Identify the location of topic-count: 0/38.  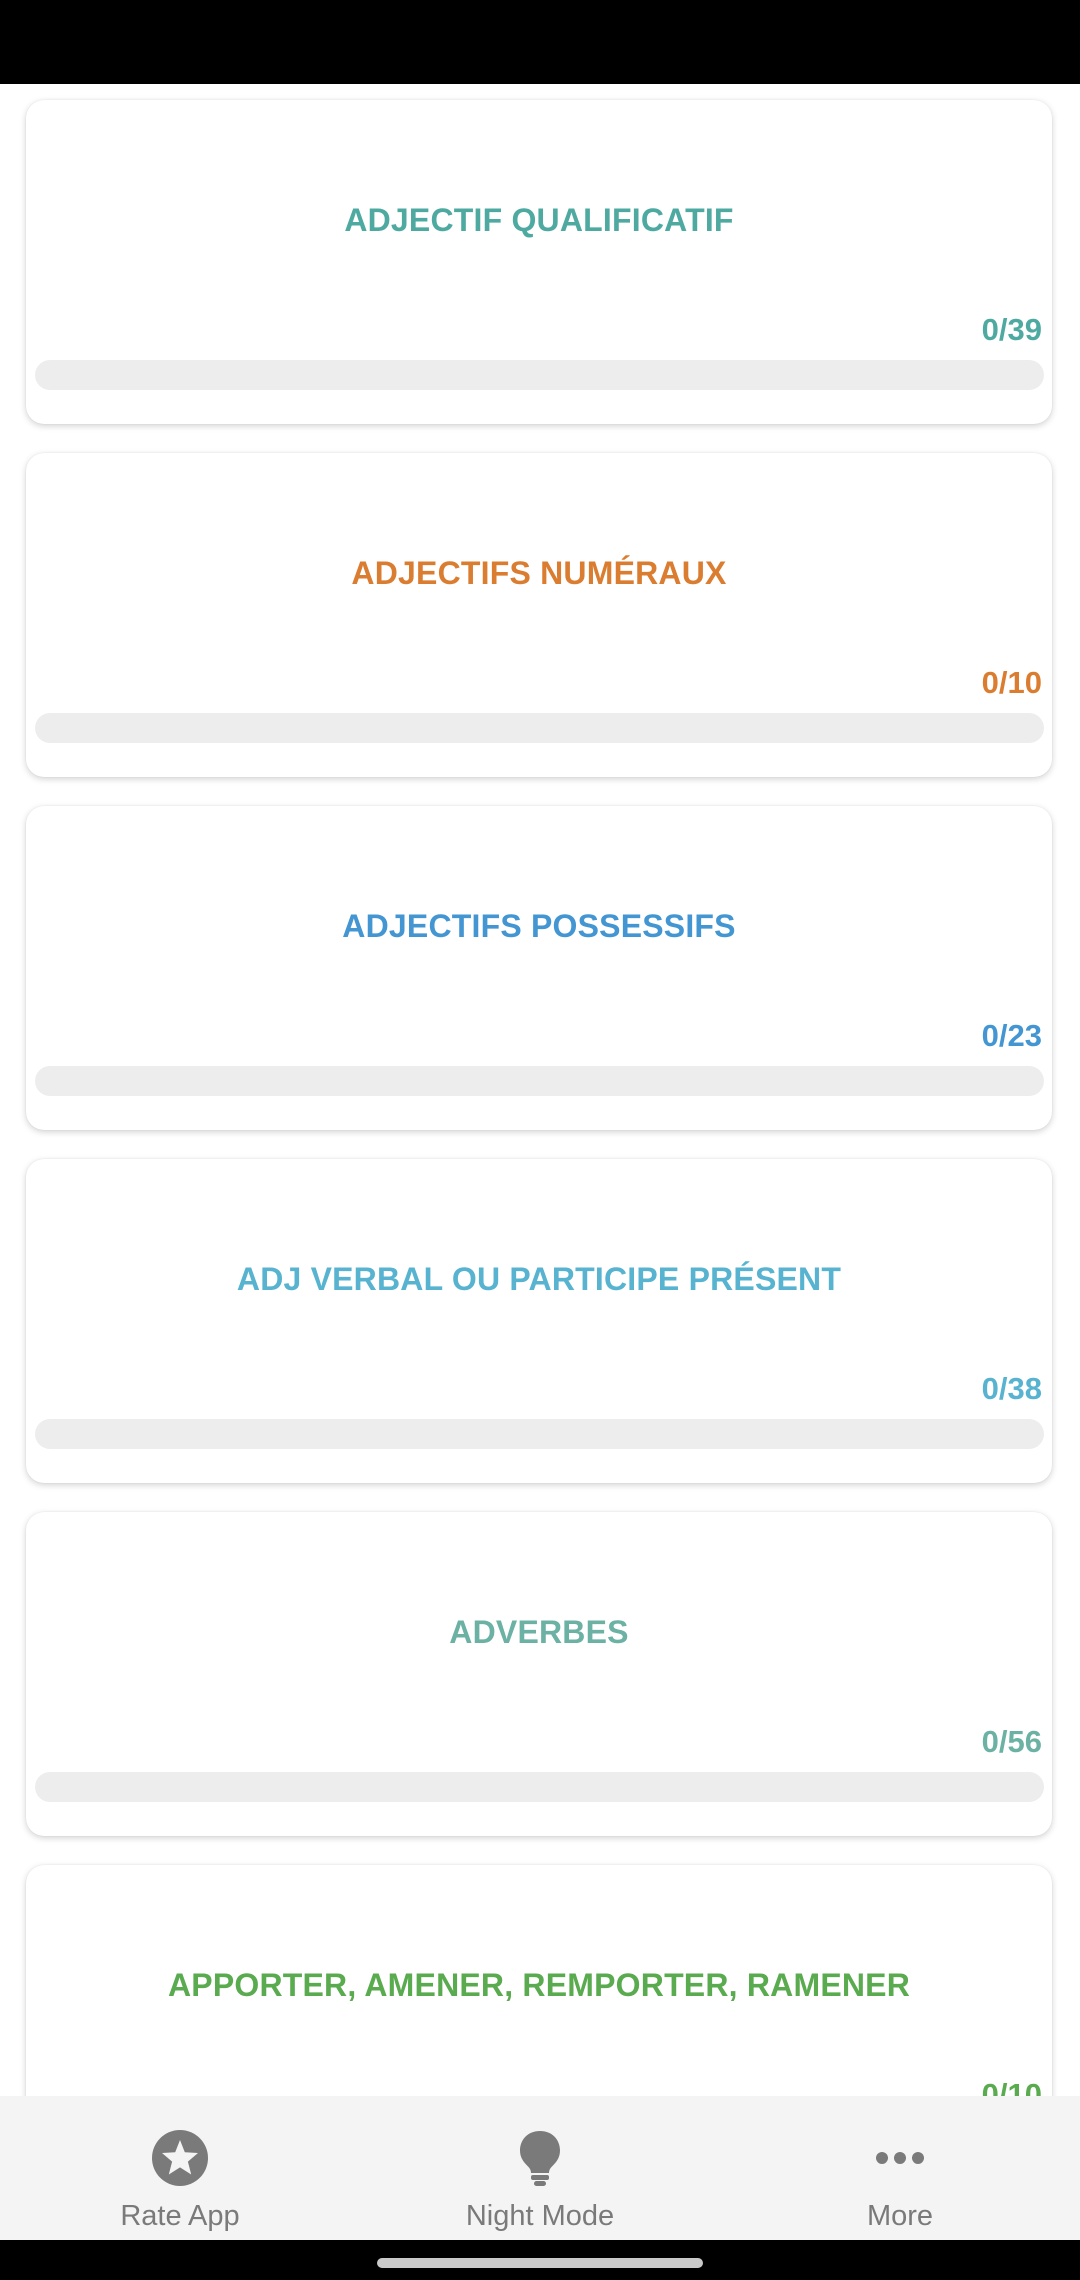
(1011, 1388).